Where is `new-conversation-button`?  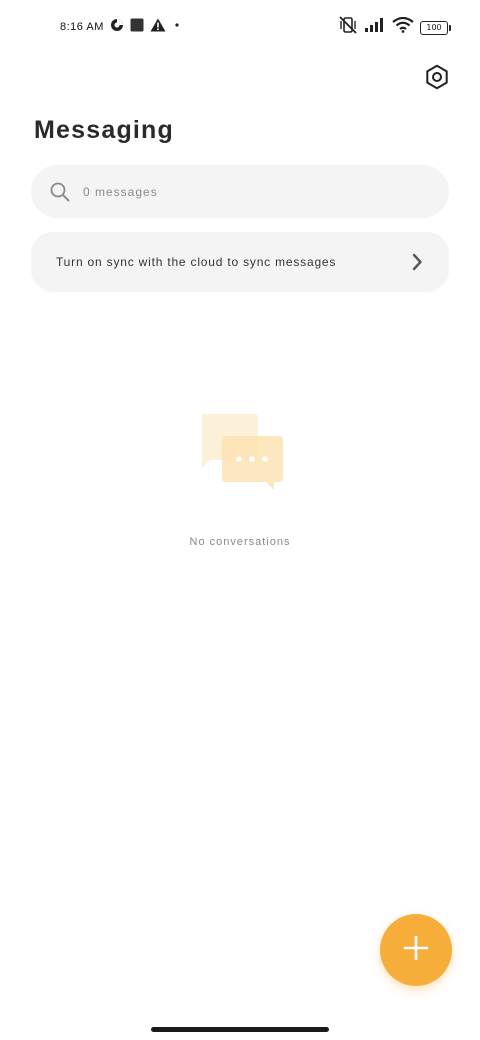
new-conversation-button is located at coordinates (416, 950).